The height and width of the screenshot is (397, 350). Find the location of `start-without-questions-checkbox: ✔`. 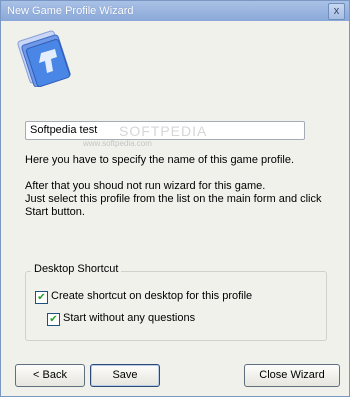

start-without-questions-checkbox: ✔ is located at coordinates (53, 319).